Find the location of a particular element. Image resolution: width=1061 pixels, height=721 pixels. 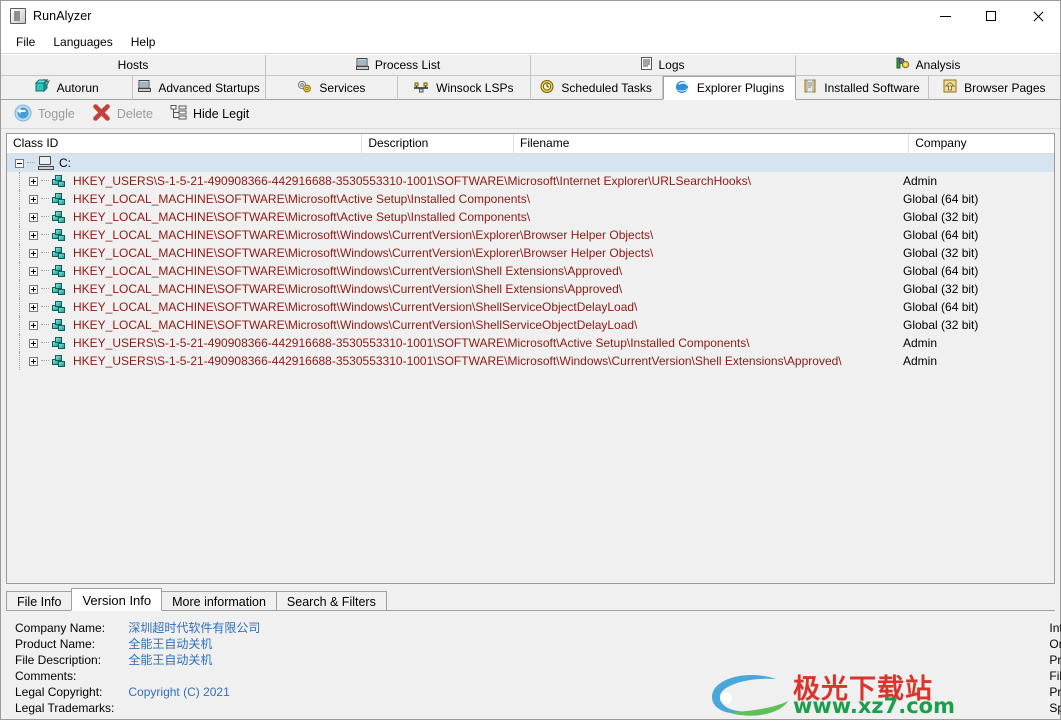

primary-tab-label: Process List is located at coordinates (407, 65).